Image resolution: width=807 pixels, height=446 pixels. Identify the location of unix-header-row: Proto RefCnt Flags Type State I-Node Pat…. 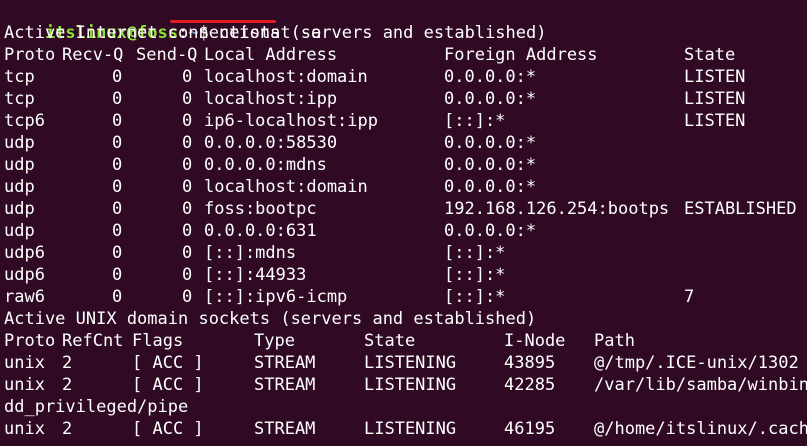
(405, 341).